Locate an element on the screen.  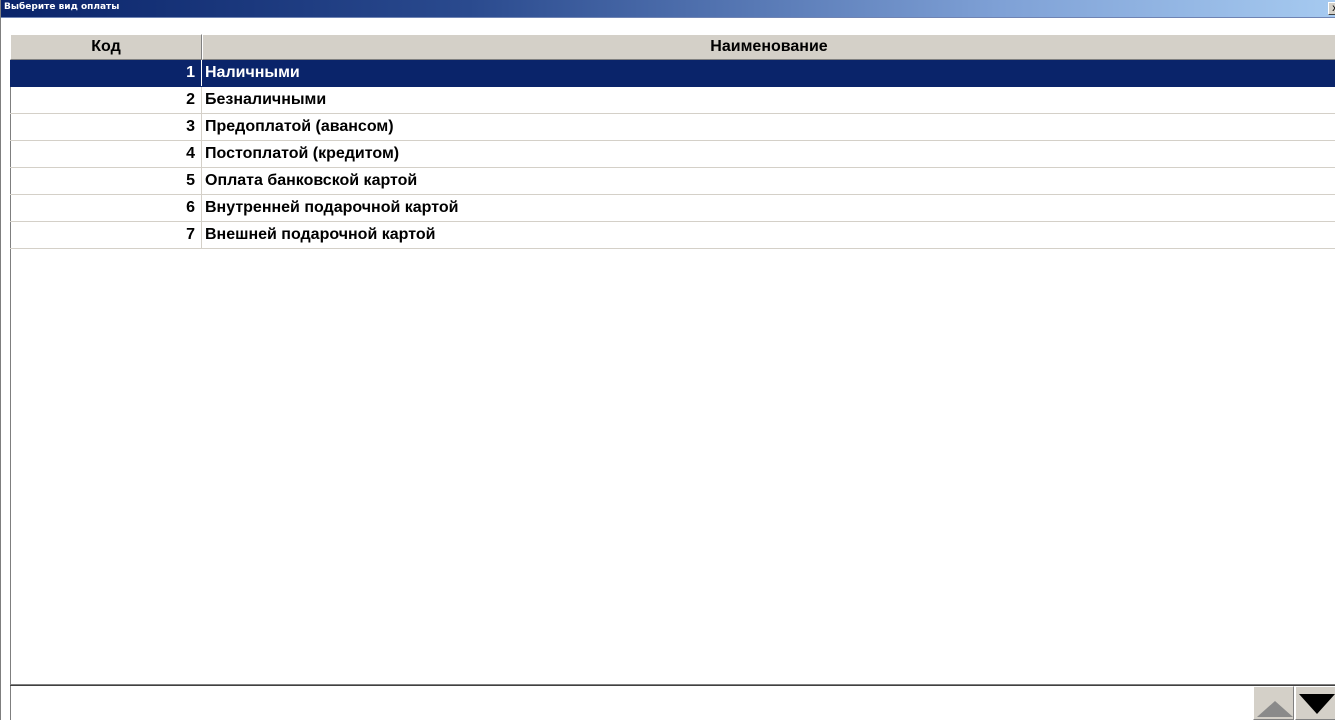
cell-name: Постоплатой (кредитом) is located at coordinates (302, 153).